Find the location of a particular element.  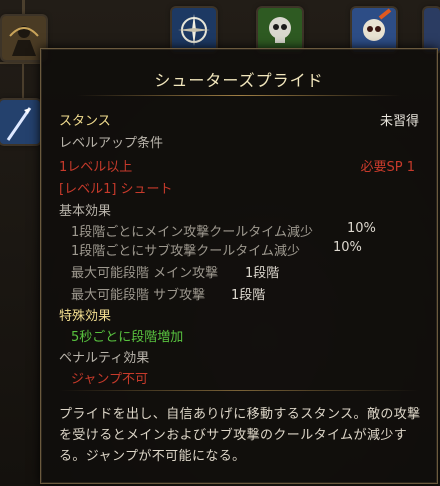

base-effect-label: 1段階ごとにメイン攻撃クールタイム減少 is located at coordinates (192, 232).